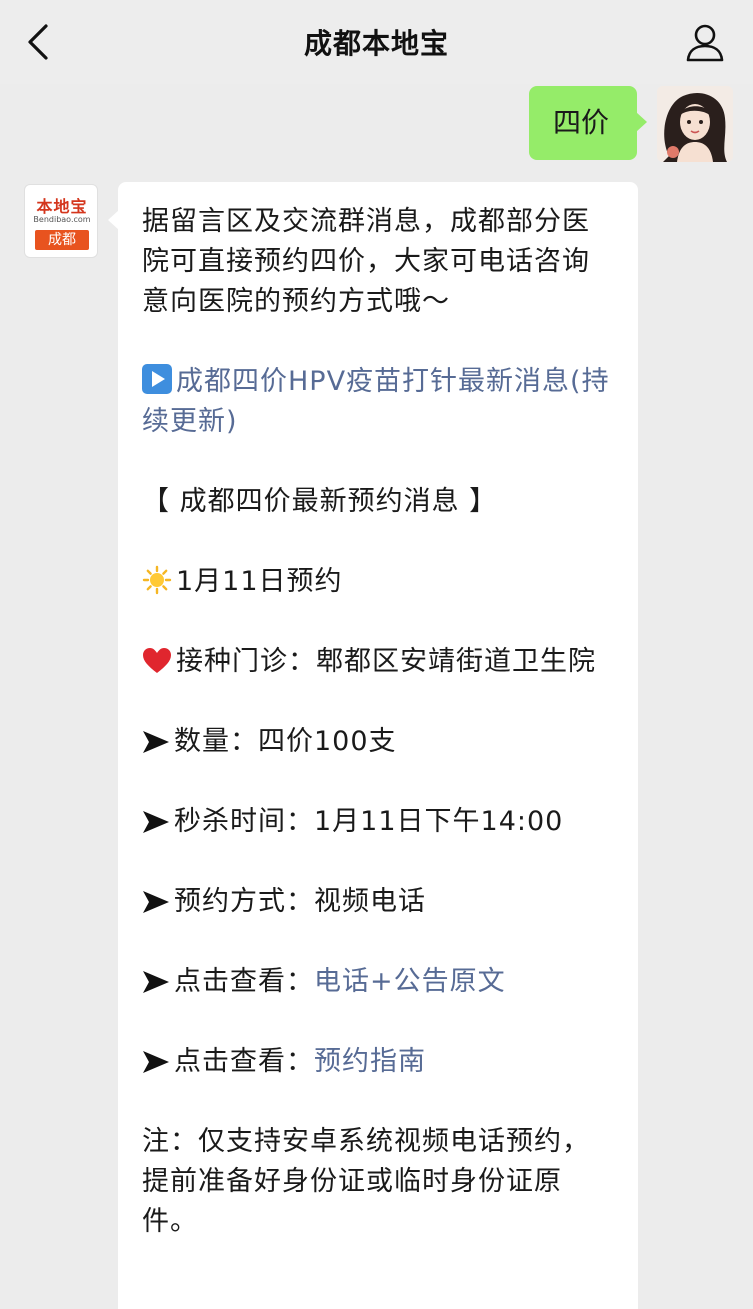 This screenshot has height=1309, width=753. I want to click on article-link-line: 成都四价HPV疫苗打针最新消息(持续更新), so click(379, 402).